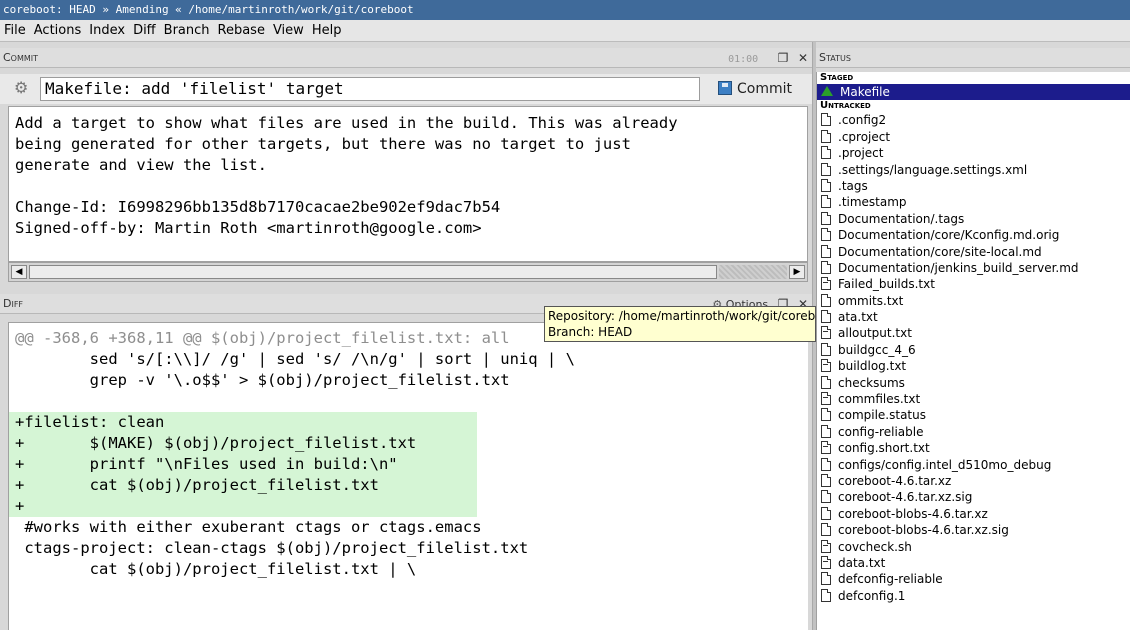 This screenshot has height=630, width=1130. Describe the element at coordinates (803, 58) in the screenshot. I see `close-panel-icon: ✕` at that location.